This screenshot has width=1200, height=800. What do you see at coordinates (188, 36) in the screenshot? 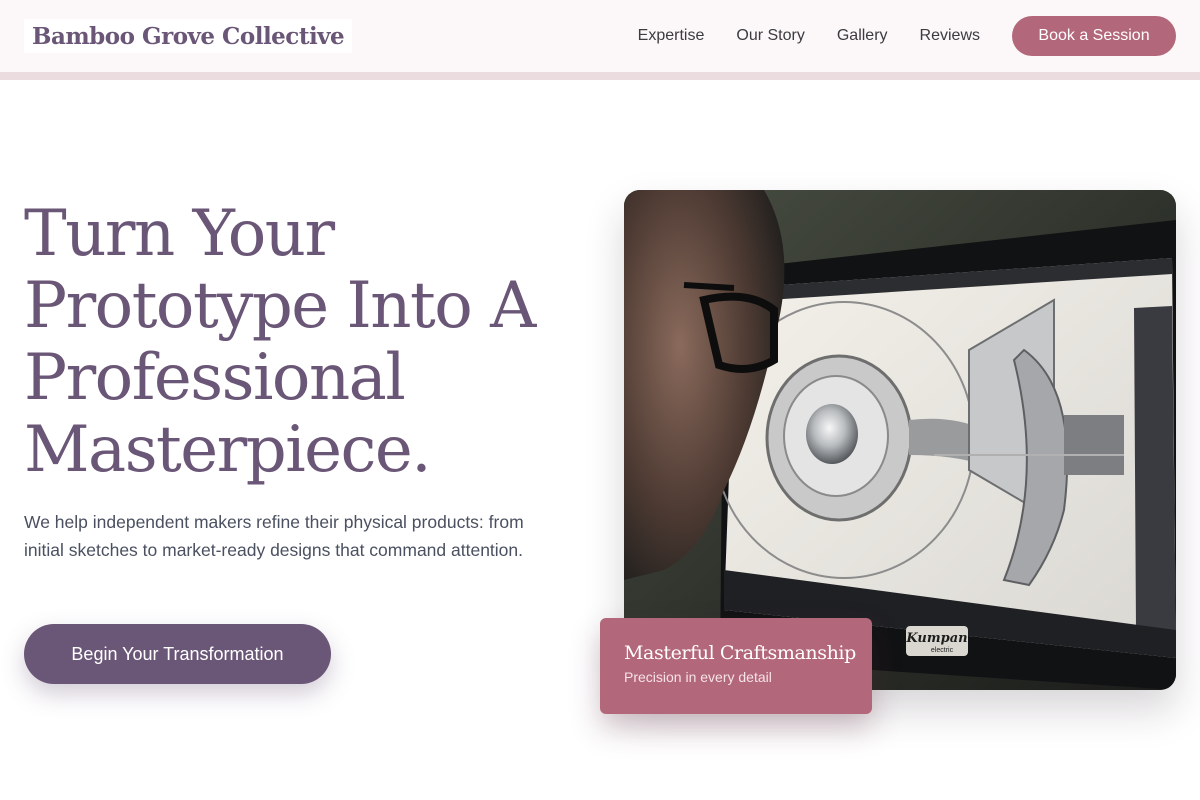
I see `site-logo: Bamboo Grove Collective` at bounding box center [188, 36].